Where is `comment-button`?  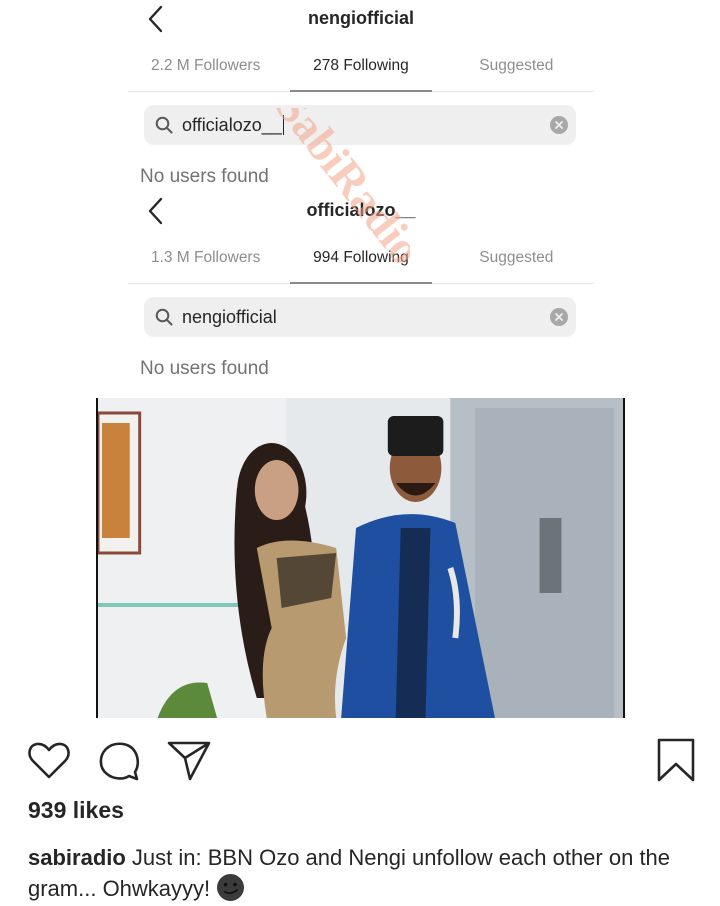
comment-button is located at coordinates (119, 760).